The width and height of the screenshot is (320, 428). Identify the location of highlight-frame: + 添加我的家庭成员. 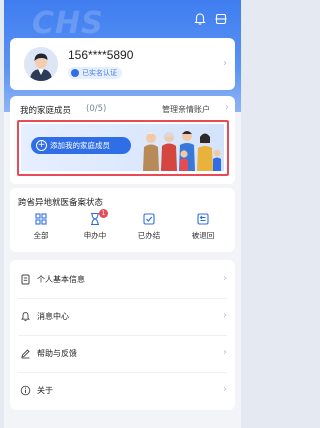
(123, 148).